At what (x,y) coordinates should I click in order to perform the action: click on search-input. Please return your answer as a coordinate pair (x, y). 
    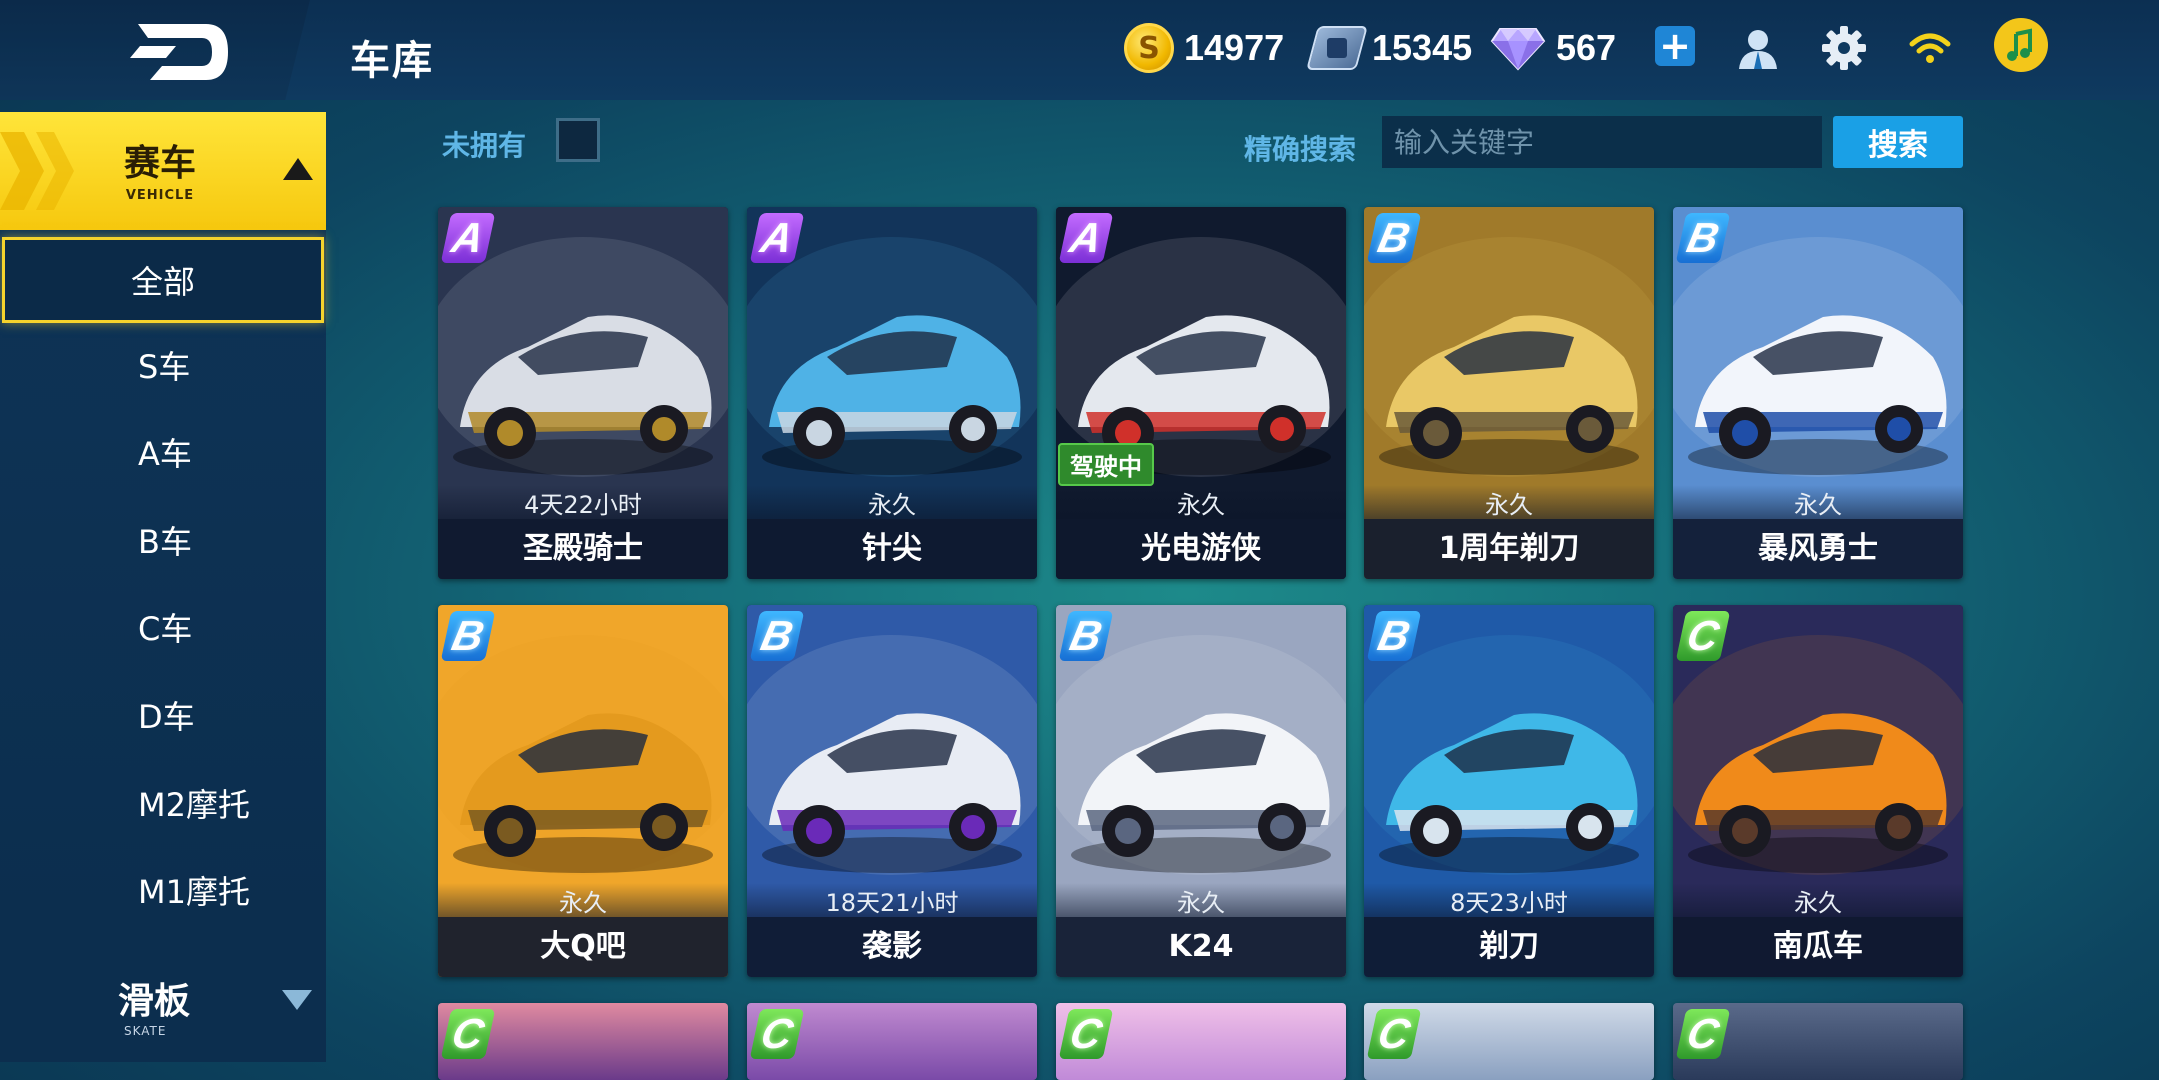
    Looking at the image, I should click on (1602, 142).